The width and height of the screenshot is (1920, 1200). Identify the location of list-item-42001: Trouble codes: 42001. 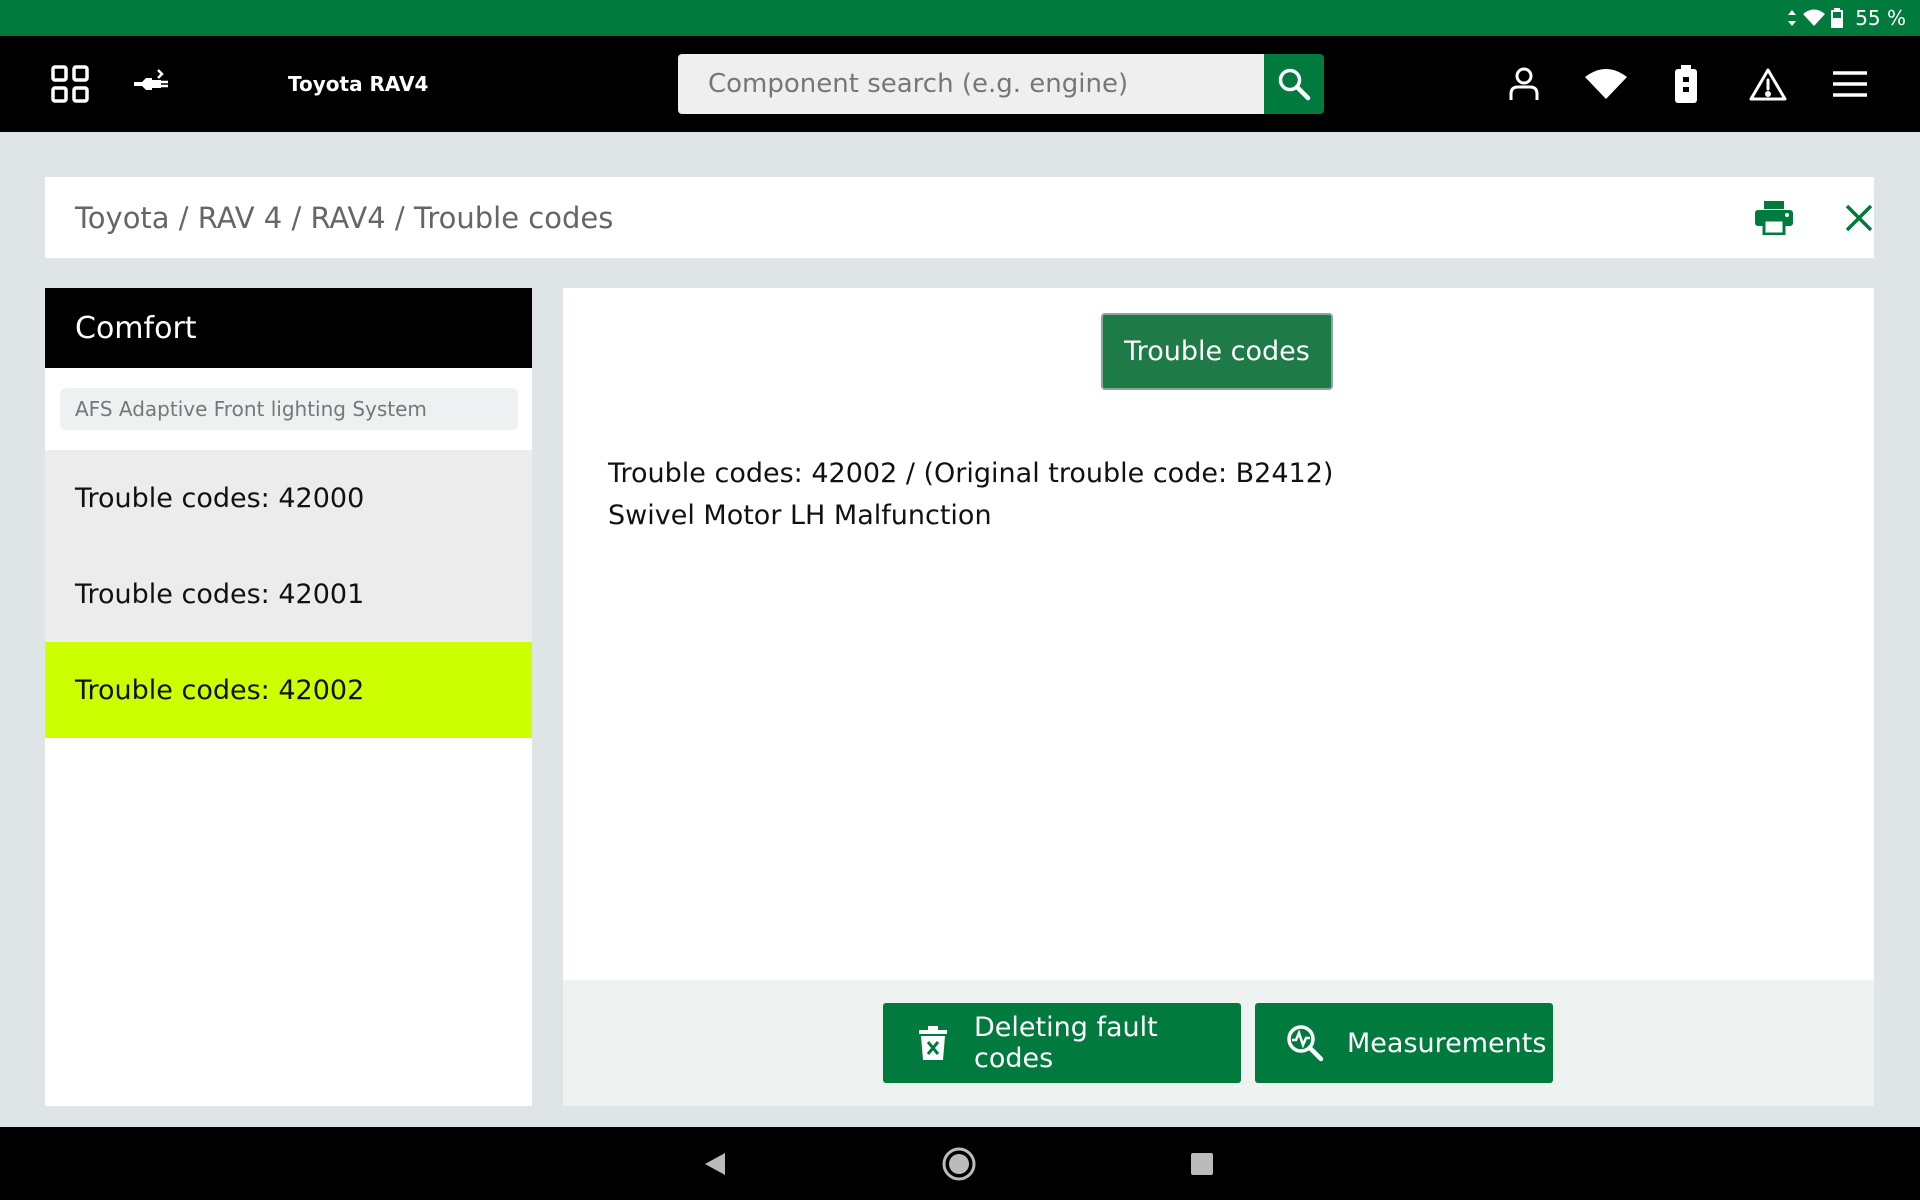
(288, 594).